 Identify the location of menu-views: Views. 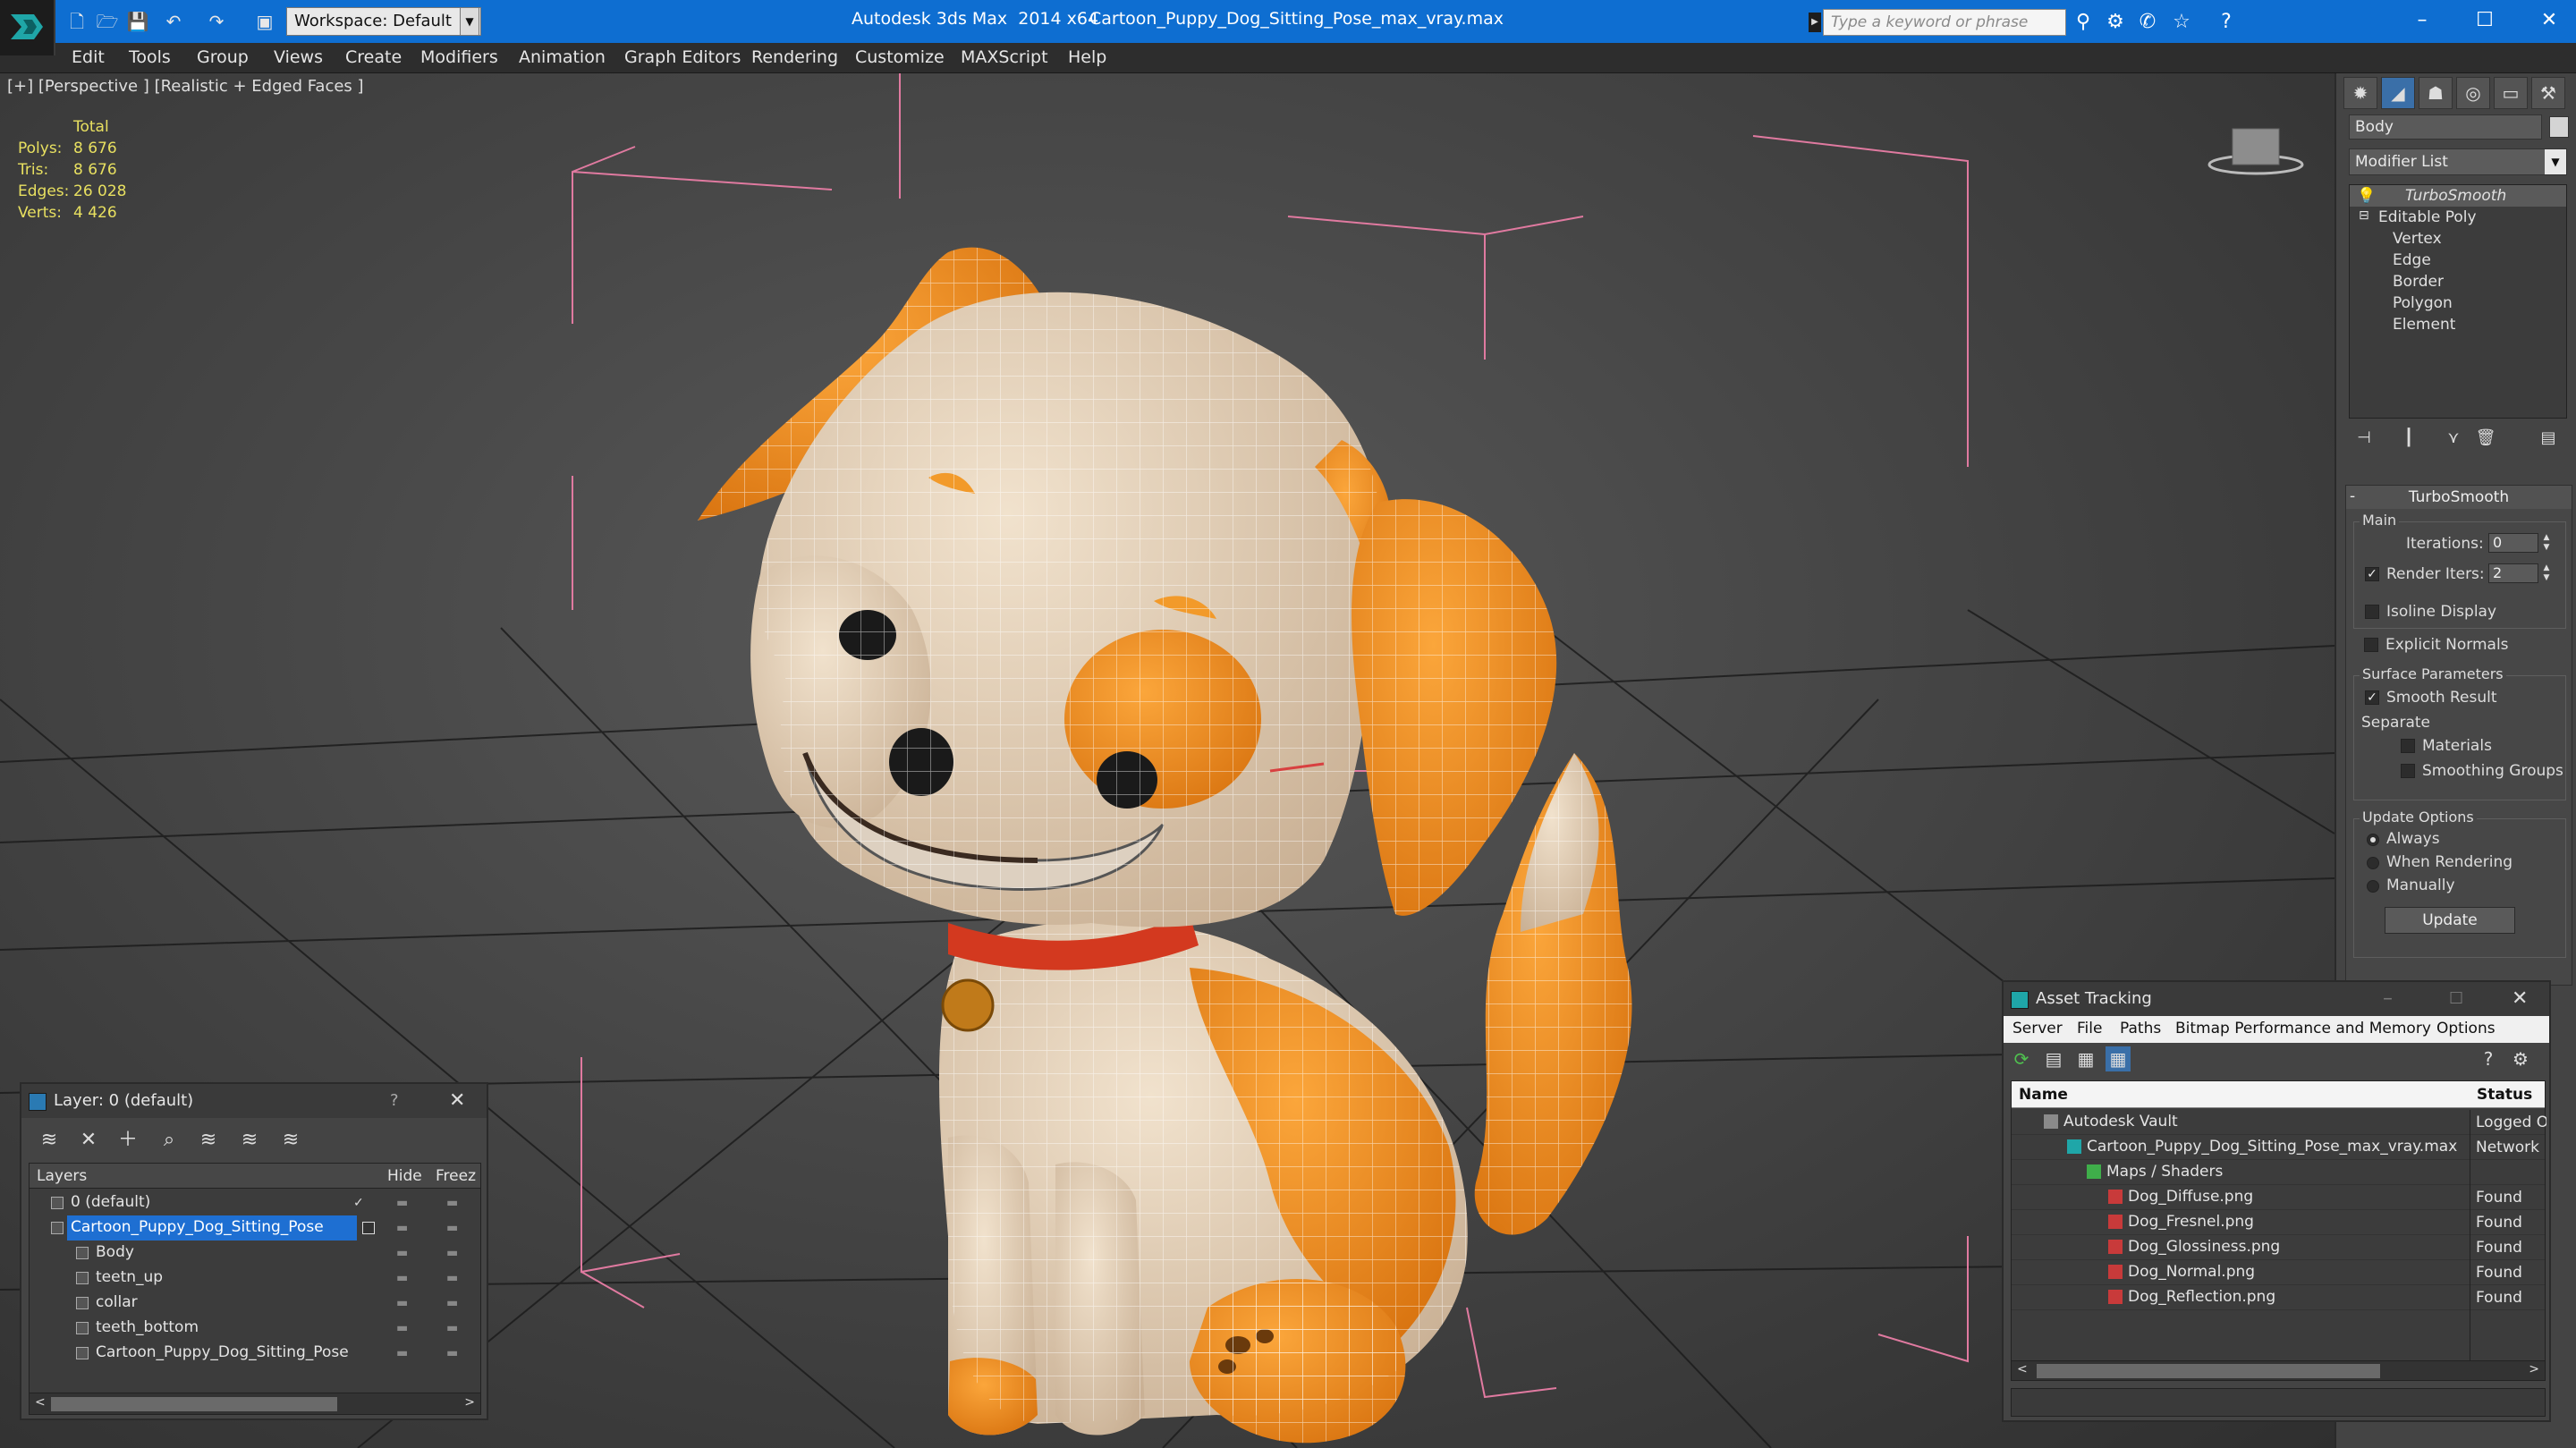
(298, 57).